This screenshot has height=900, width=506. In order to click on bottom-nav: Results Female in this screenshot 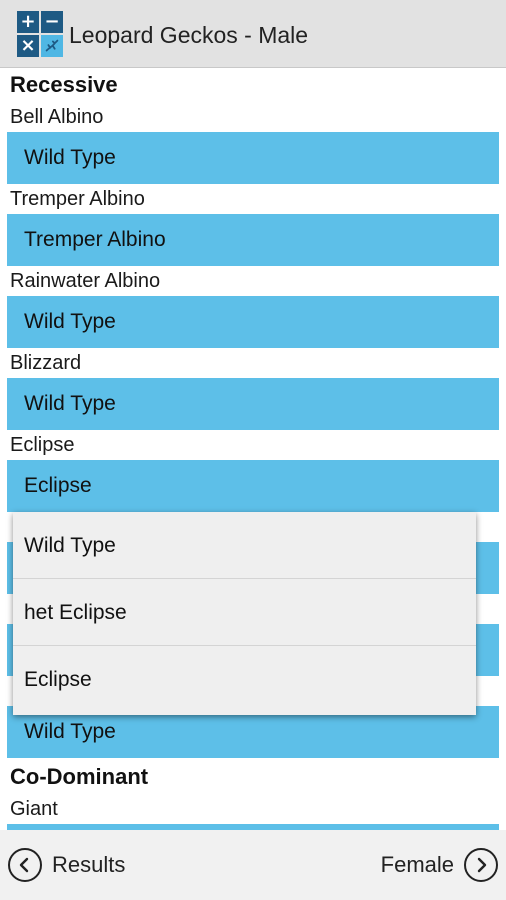, I will do `click(253, 865)`.